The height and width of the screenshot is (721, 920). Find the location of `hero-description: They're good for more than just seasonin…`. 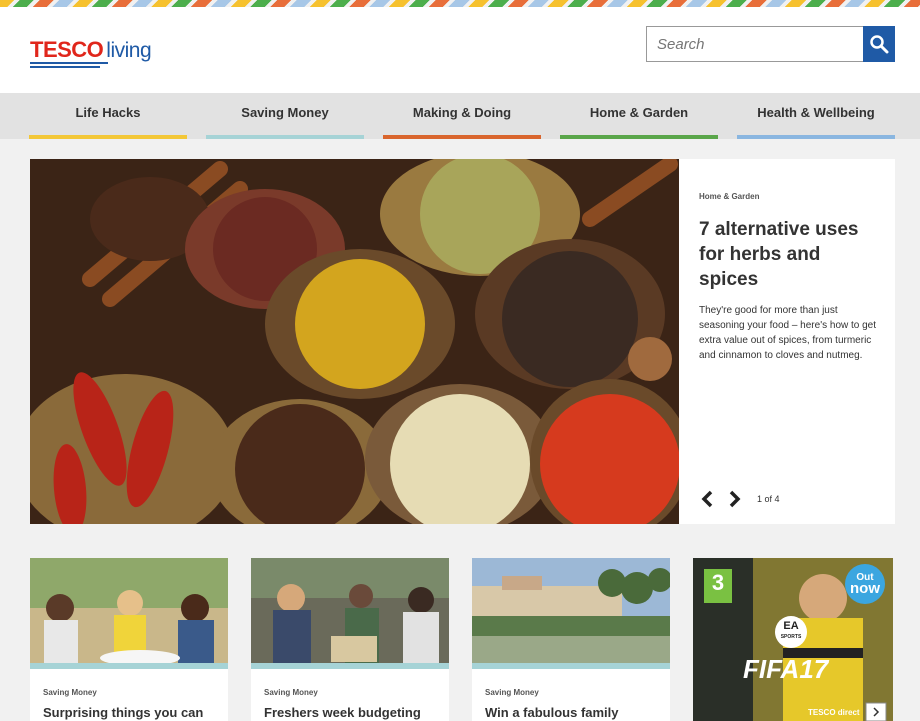

hero-description: They're good for more than just seasonin… is located at coordinates (788, 333).